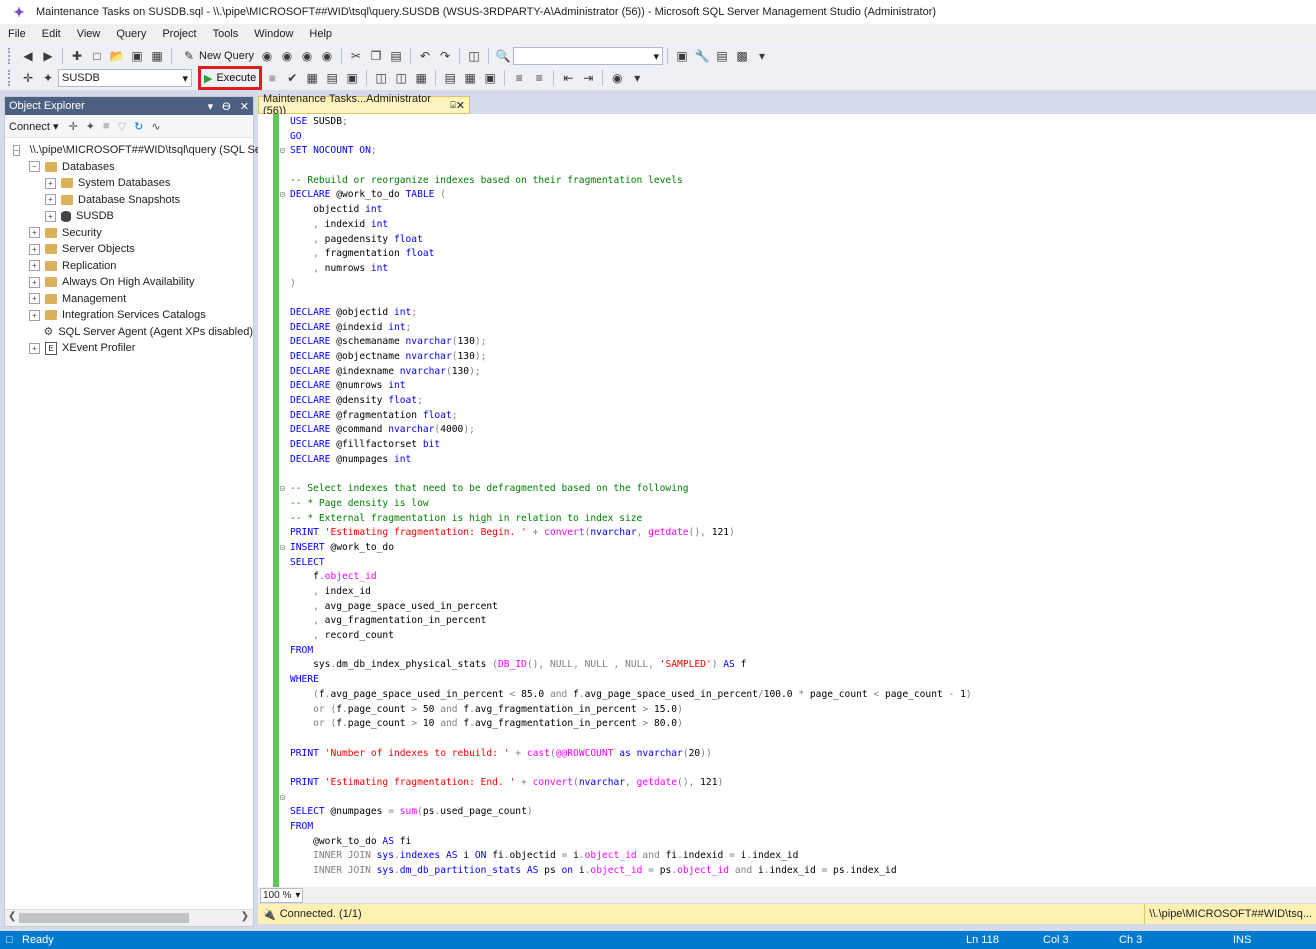 This screenshot has height=949, width=1316. I want to click on code-line: FROM, so click(626, 651).